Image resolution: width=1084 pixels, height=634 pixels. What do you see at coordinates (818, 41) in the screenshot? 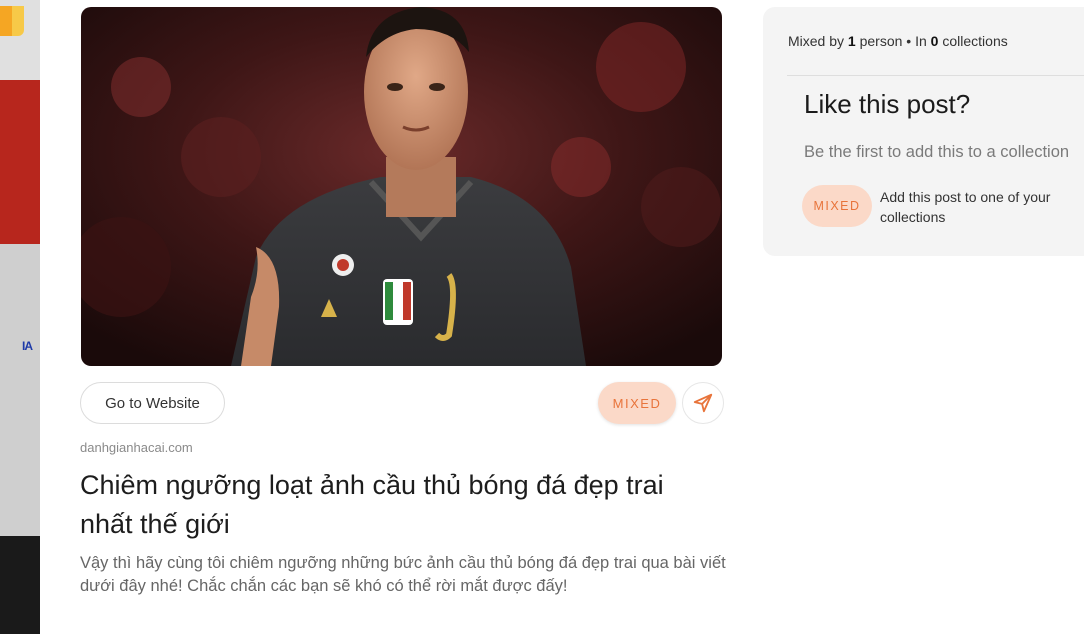
I see `meta-prefix: Mixed by` at bounding box center [818, 41].